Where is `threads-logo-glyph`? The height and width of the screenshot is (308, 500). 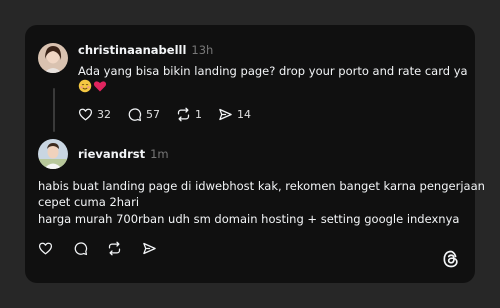
threads-logo-glyph is located at coordinates (450, 259).